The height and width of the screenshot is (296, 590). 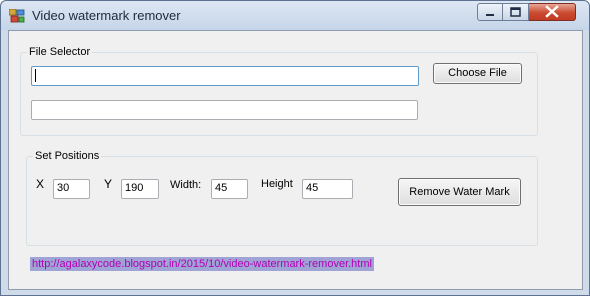 I want to click on x-label: X, so click(x=40, y=184).